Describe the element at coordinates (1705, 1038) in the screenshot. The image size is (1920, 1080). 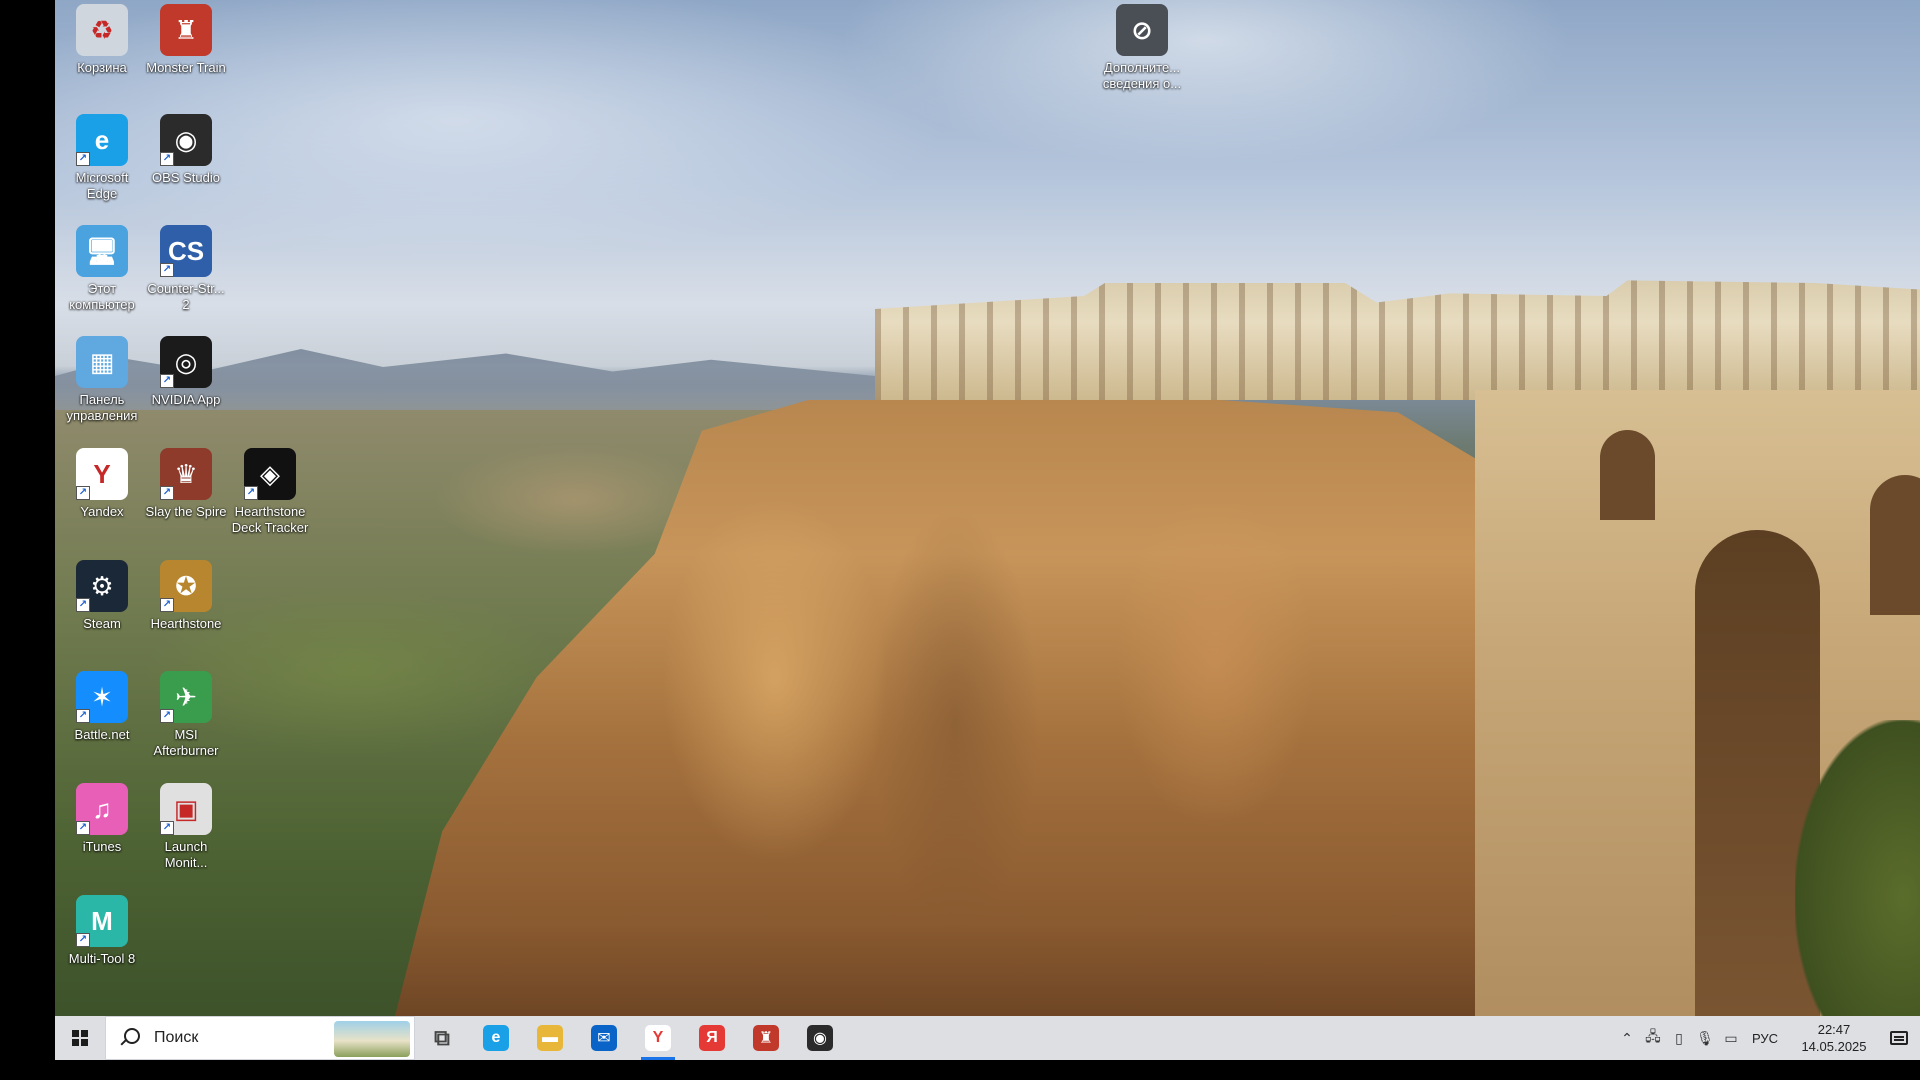
I see `microphone-icon: 🎙` at that location.